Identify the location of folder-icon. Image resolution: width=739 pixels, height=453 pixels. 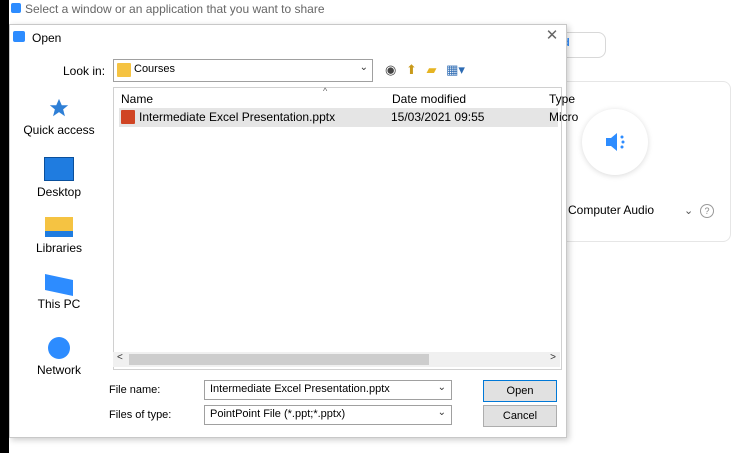
(124, 70).